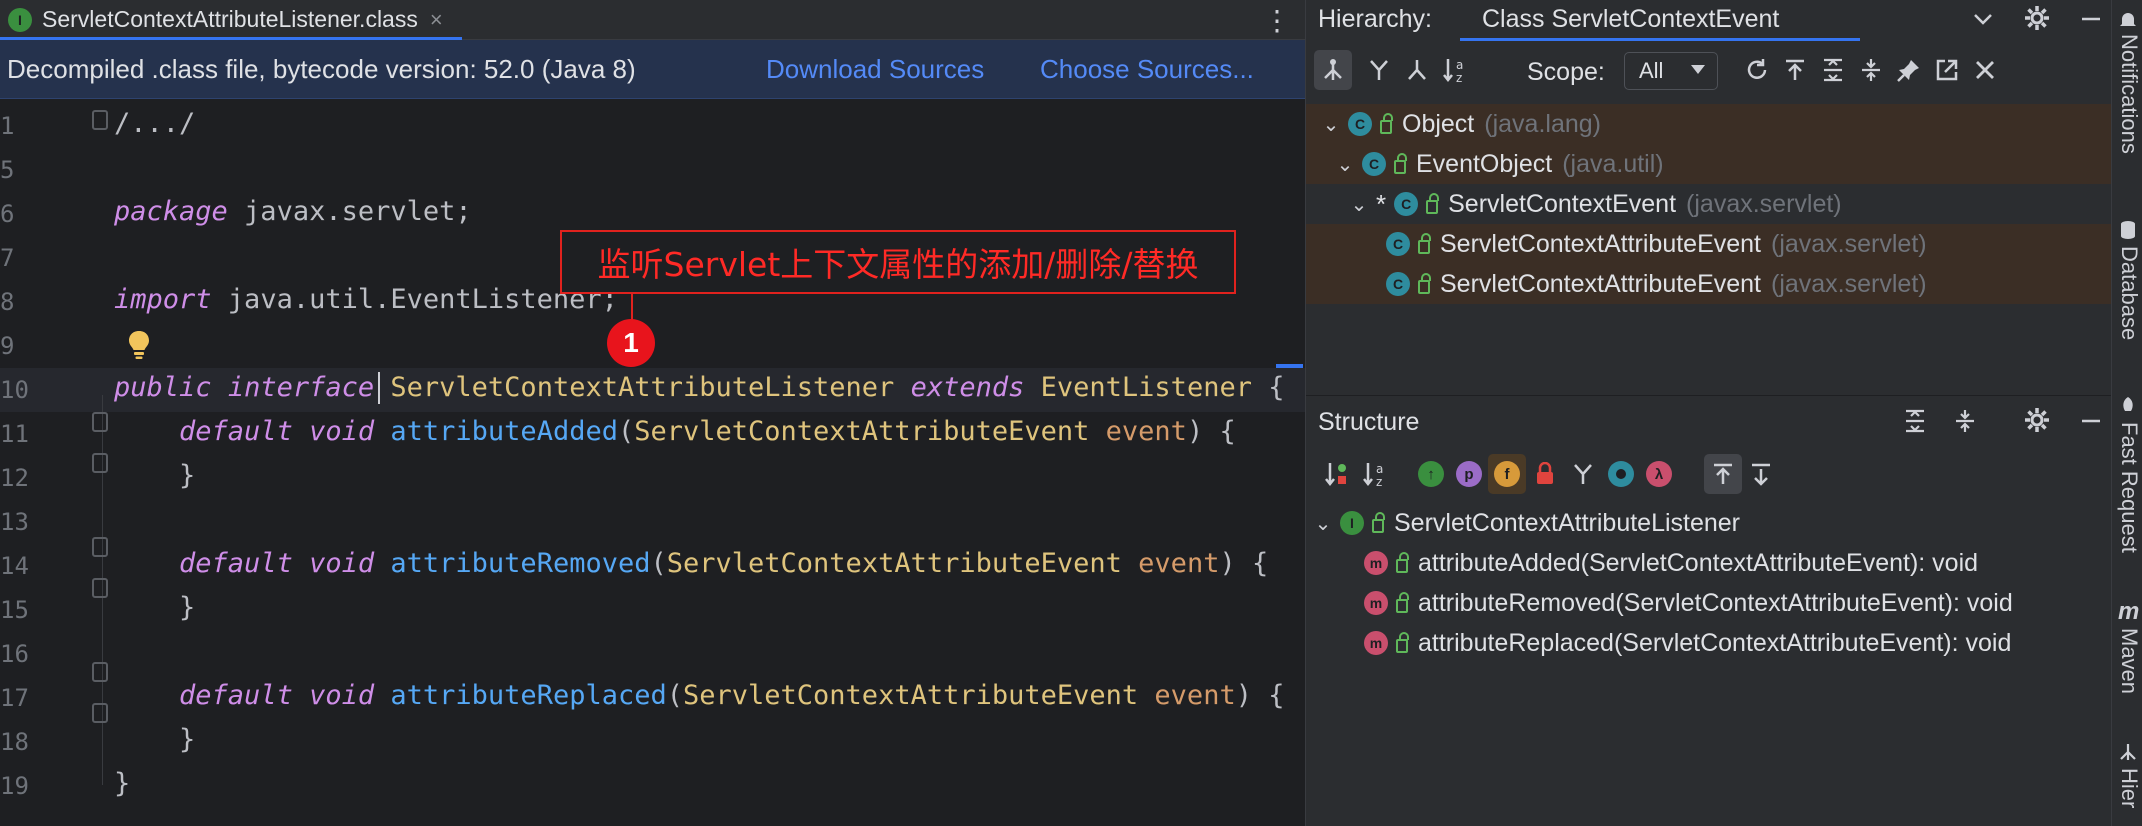 The image size is (2142, 826). Describe the element at coordinates (414, 299) in the screenshot. I see `code-token: java.util.EventListener;` at that location.